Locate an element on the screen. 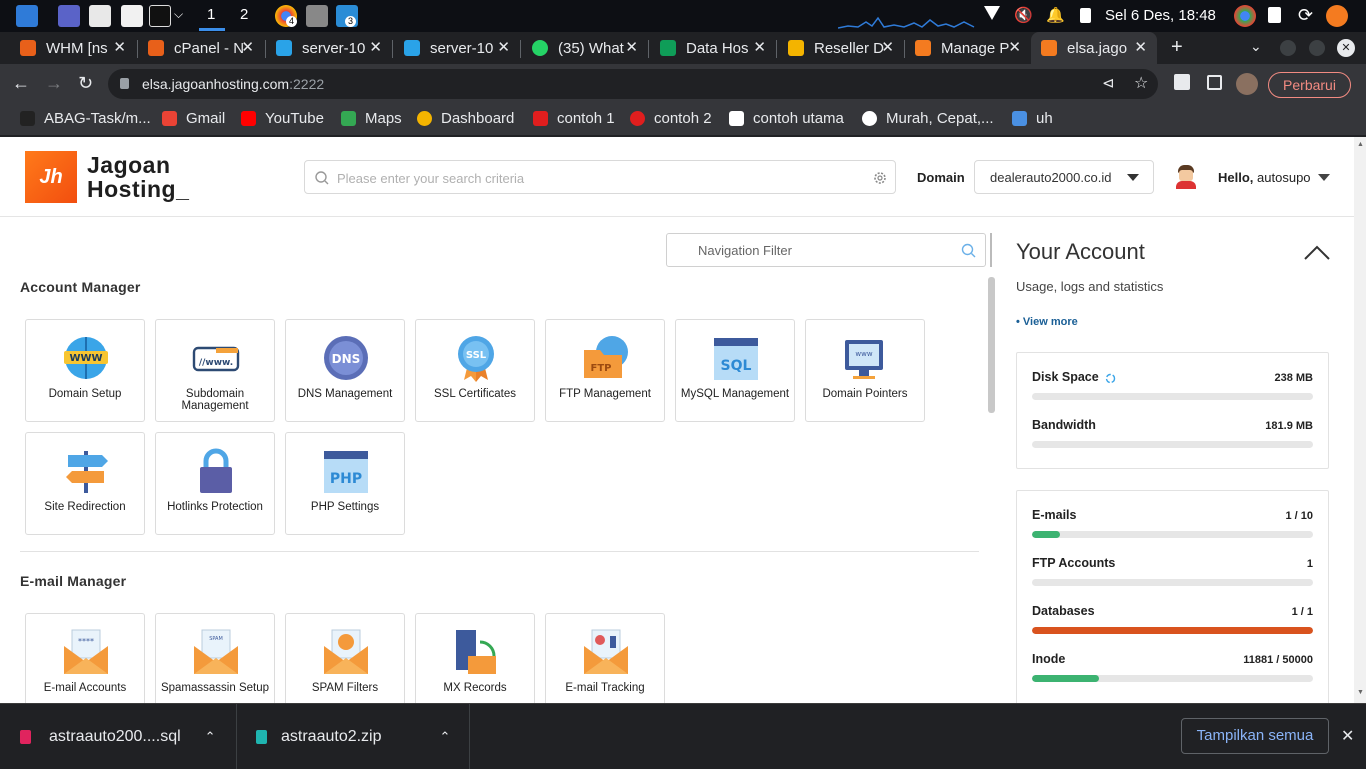 The image size is (1366, 769). power-icon: ⟳ is located at coordinates (1305, 15).